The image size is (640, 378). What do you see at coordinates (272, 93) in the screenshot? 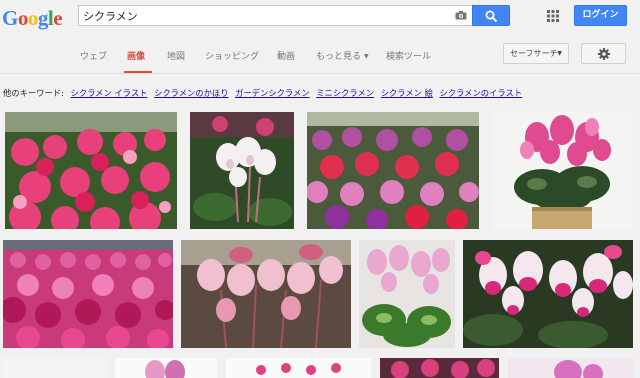
I see `related-link: ガーデンシクラメン` at bounding box center [272, 93].